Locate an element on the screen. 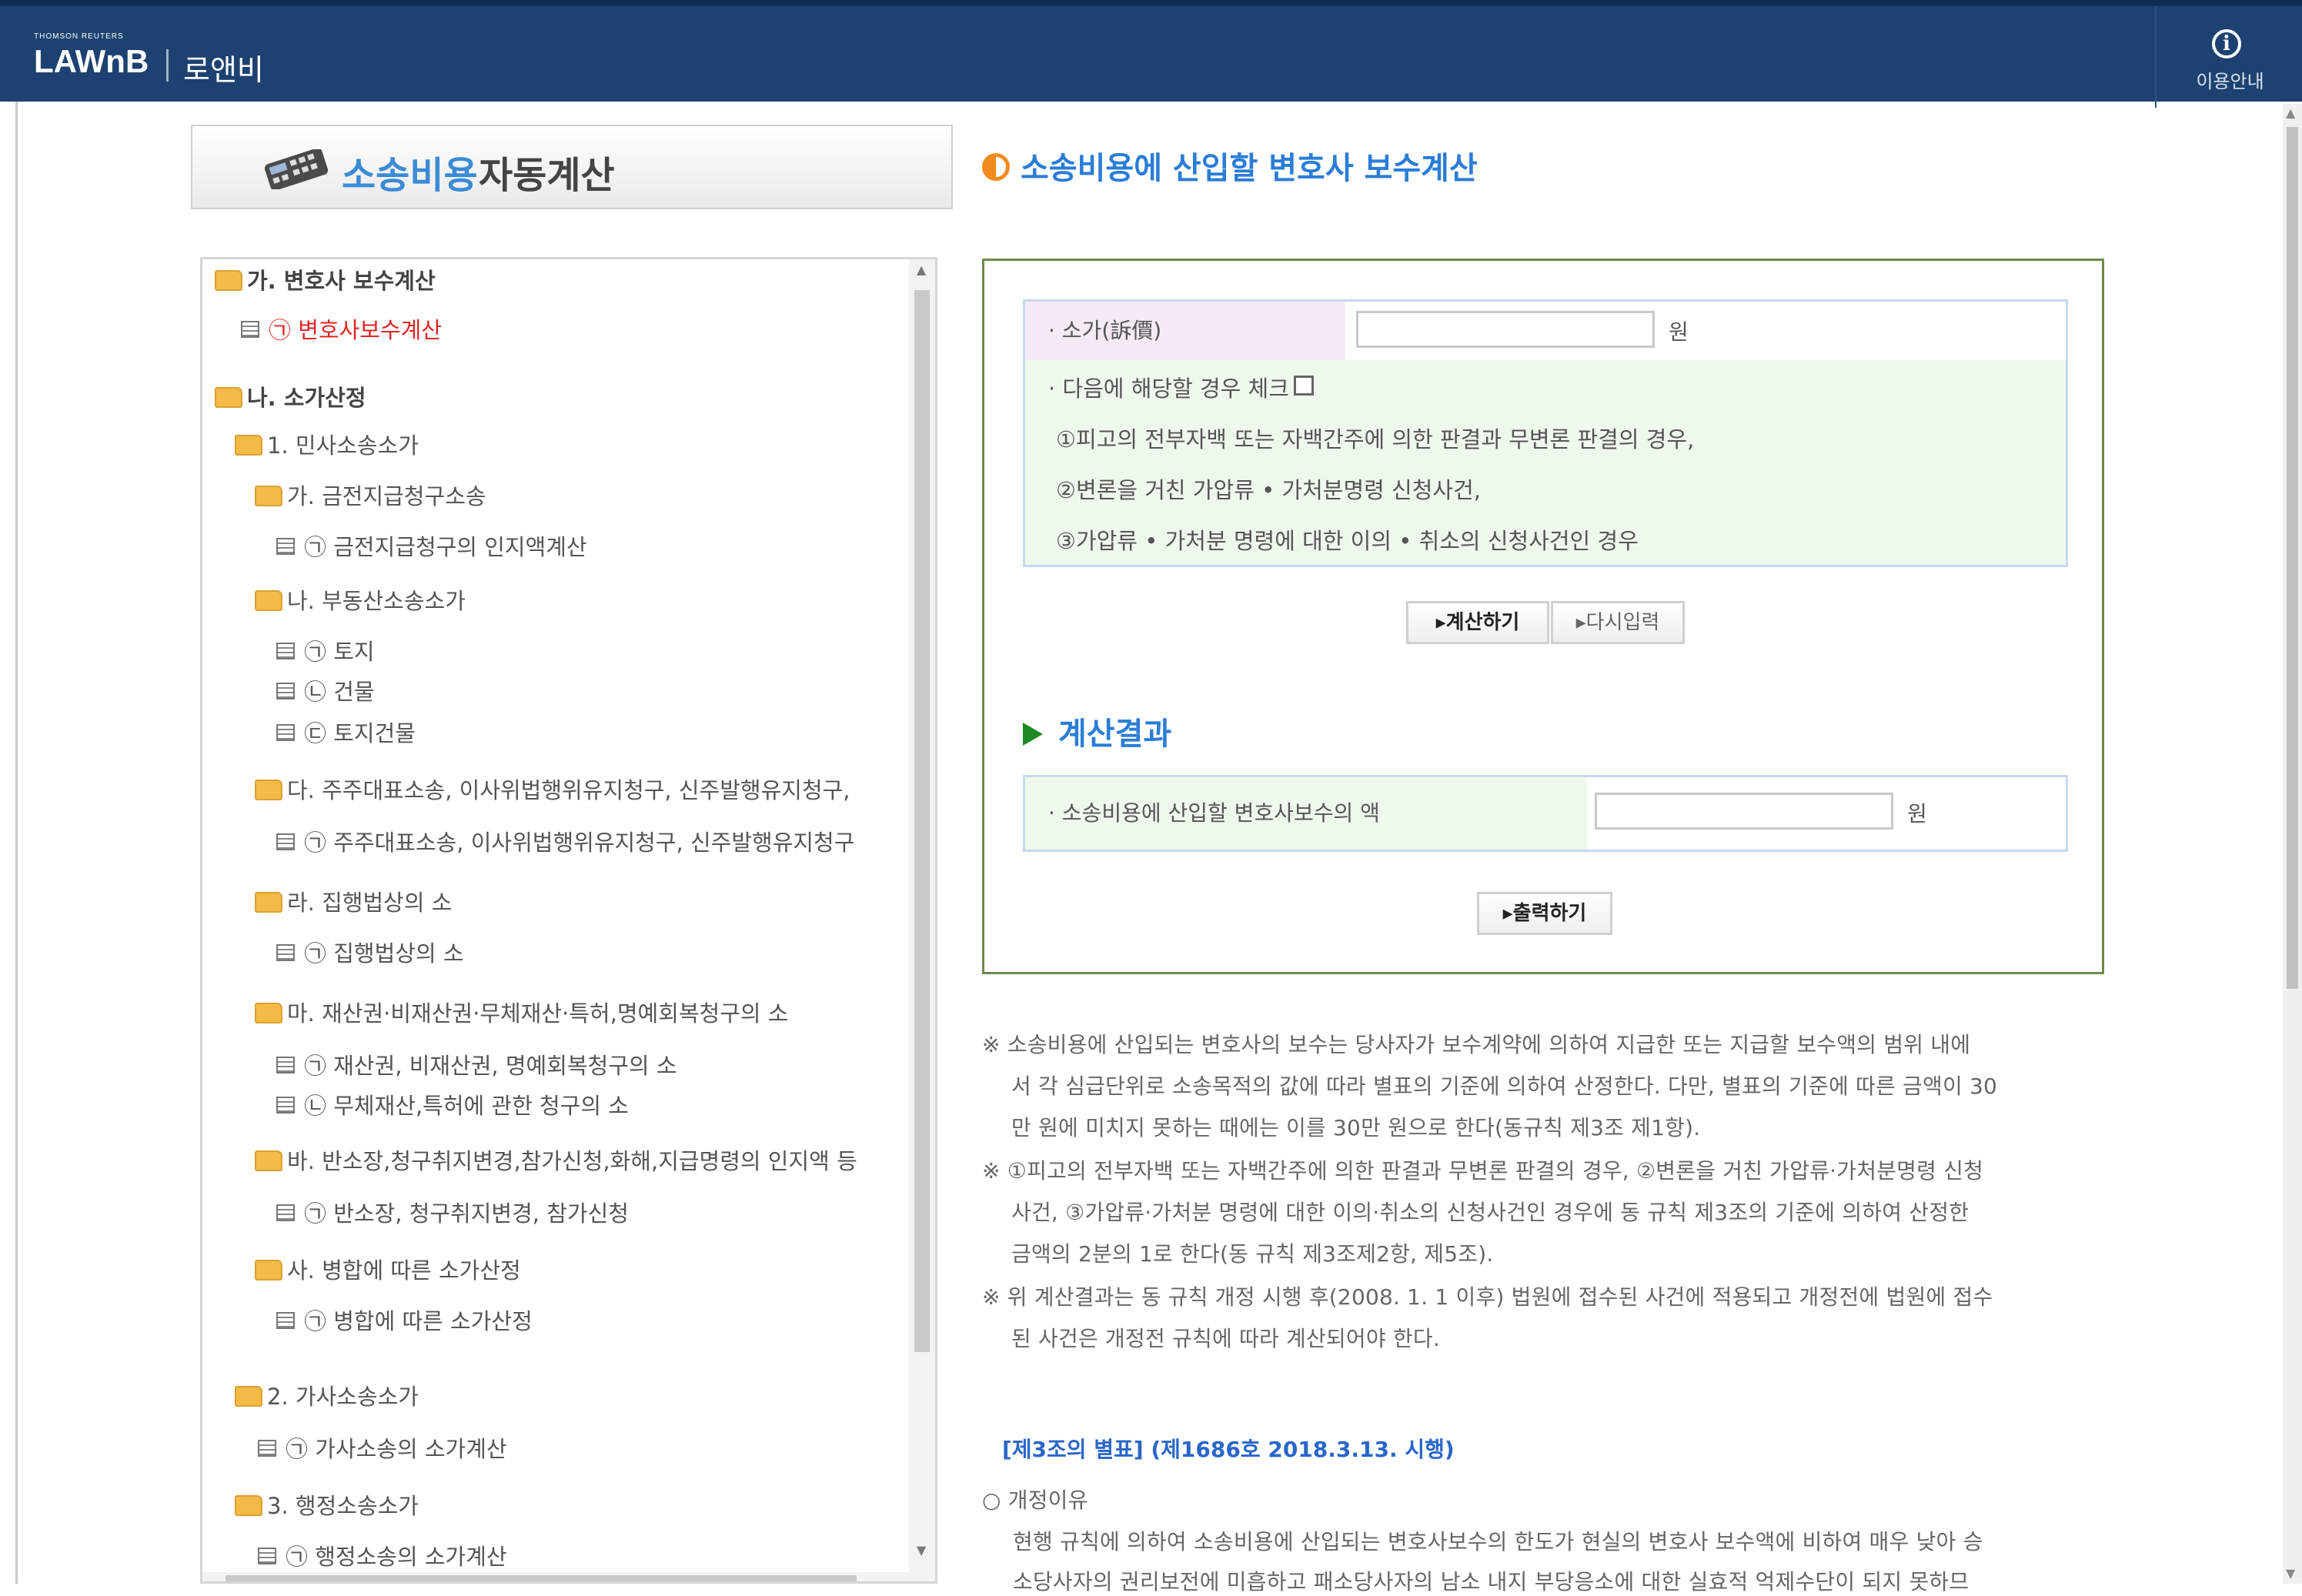 This screenshot has width=2302, height=1596. brand-korean: 로앤비 is located at coordinates (223, 67).